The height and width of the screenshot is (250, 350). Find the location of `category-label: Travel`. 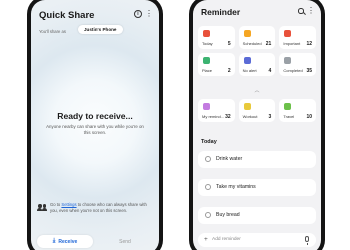

category-label: Travel is located at coordinates (289, 116).